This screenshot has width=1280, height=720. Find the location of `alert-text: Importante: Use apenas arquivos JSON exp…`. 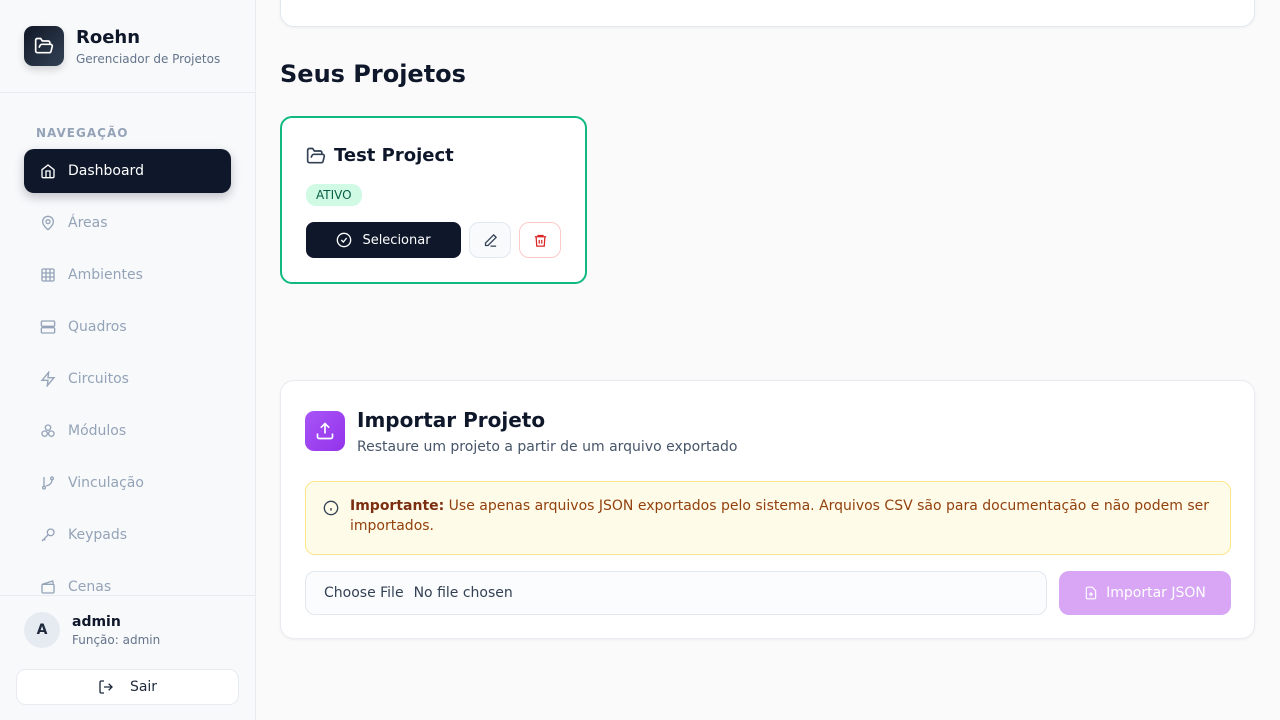

alert-text: Importante: Use apenas arquivos JSON exp… is located at coordinates (782, 516).